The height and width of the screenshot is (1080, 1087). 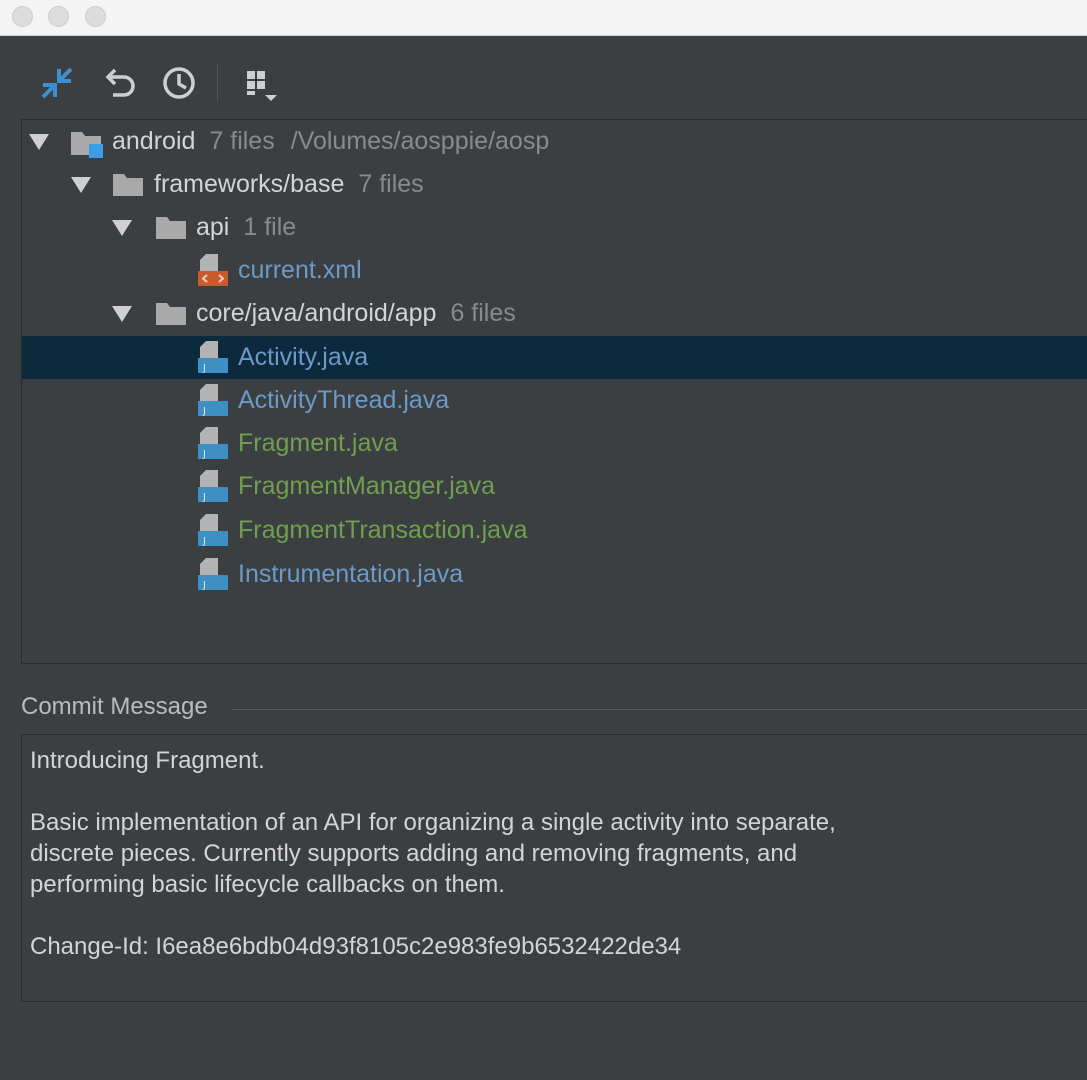 I want to click on file-name: FragmentTransaction.java, so click(x=383, y=530).